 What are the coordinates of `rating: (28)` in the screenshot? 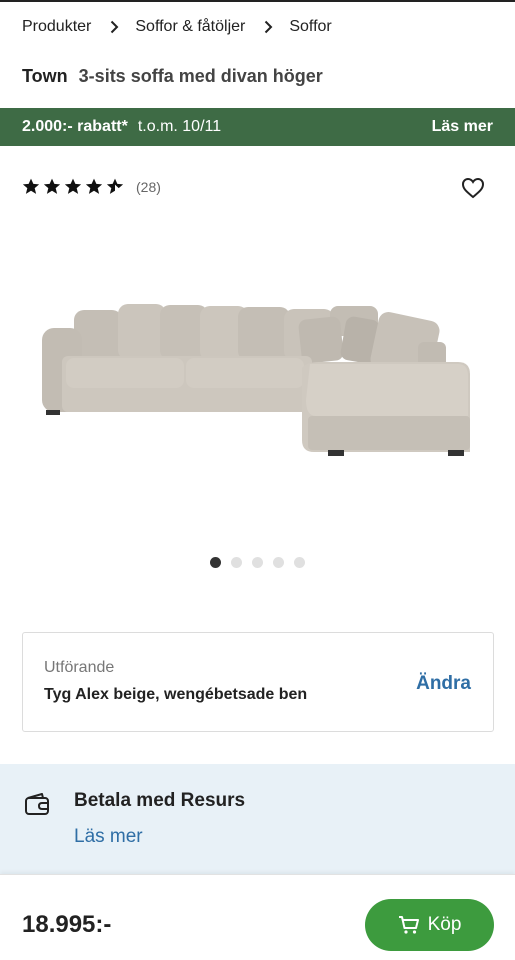 It's located at (91, 186).